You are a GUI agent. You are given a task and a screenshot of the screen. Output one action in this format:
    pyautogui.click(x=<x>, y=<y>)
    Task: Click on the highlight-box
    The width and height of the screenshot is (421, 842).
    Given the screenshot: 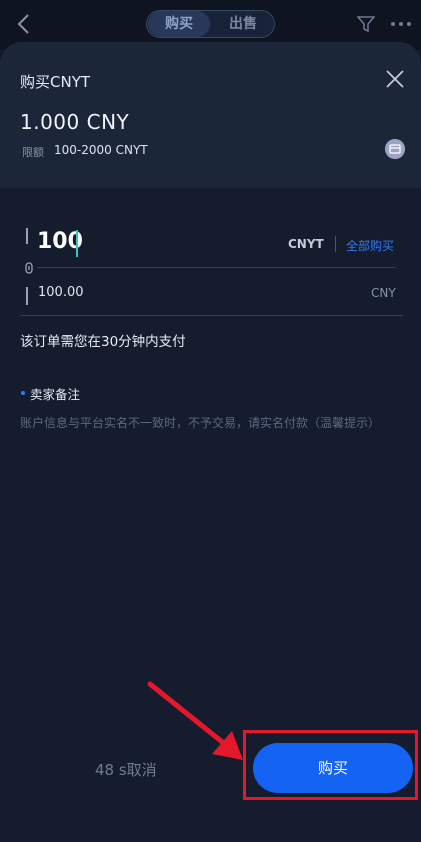 What is the action you would take?
    pyautogui.click(x=330, y=765)
    